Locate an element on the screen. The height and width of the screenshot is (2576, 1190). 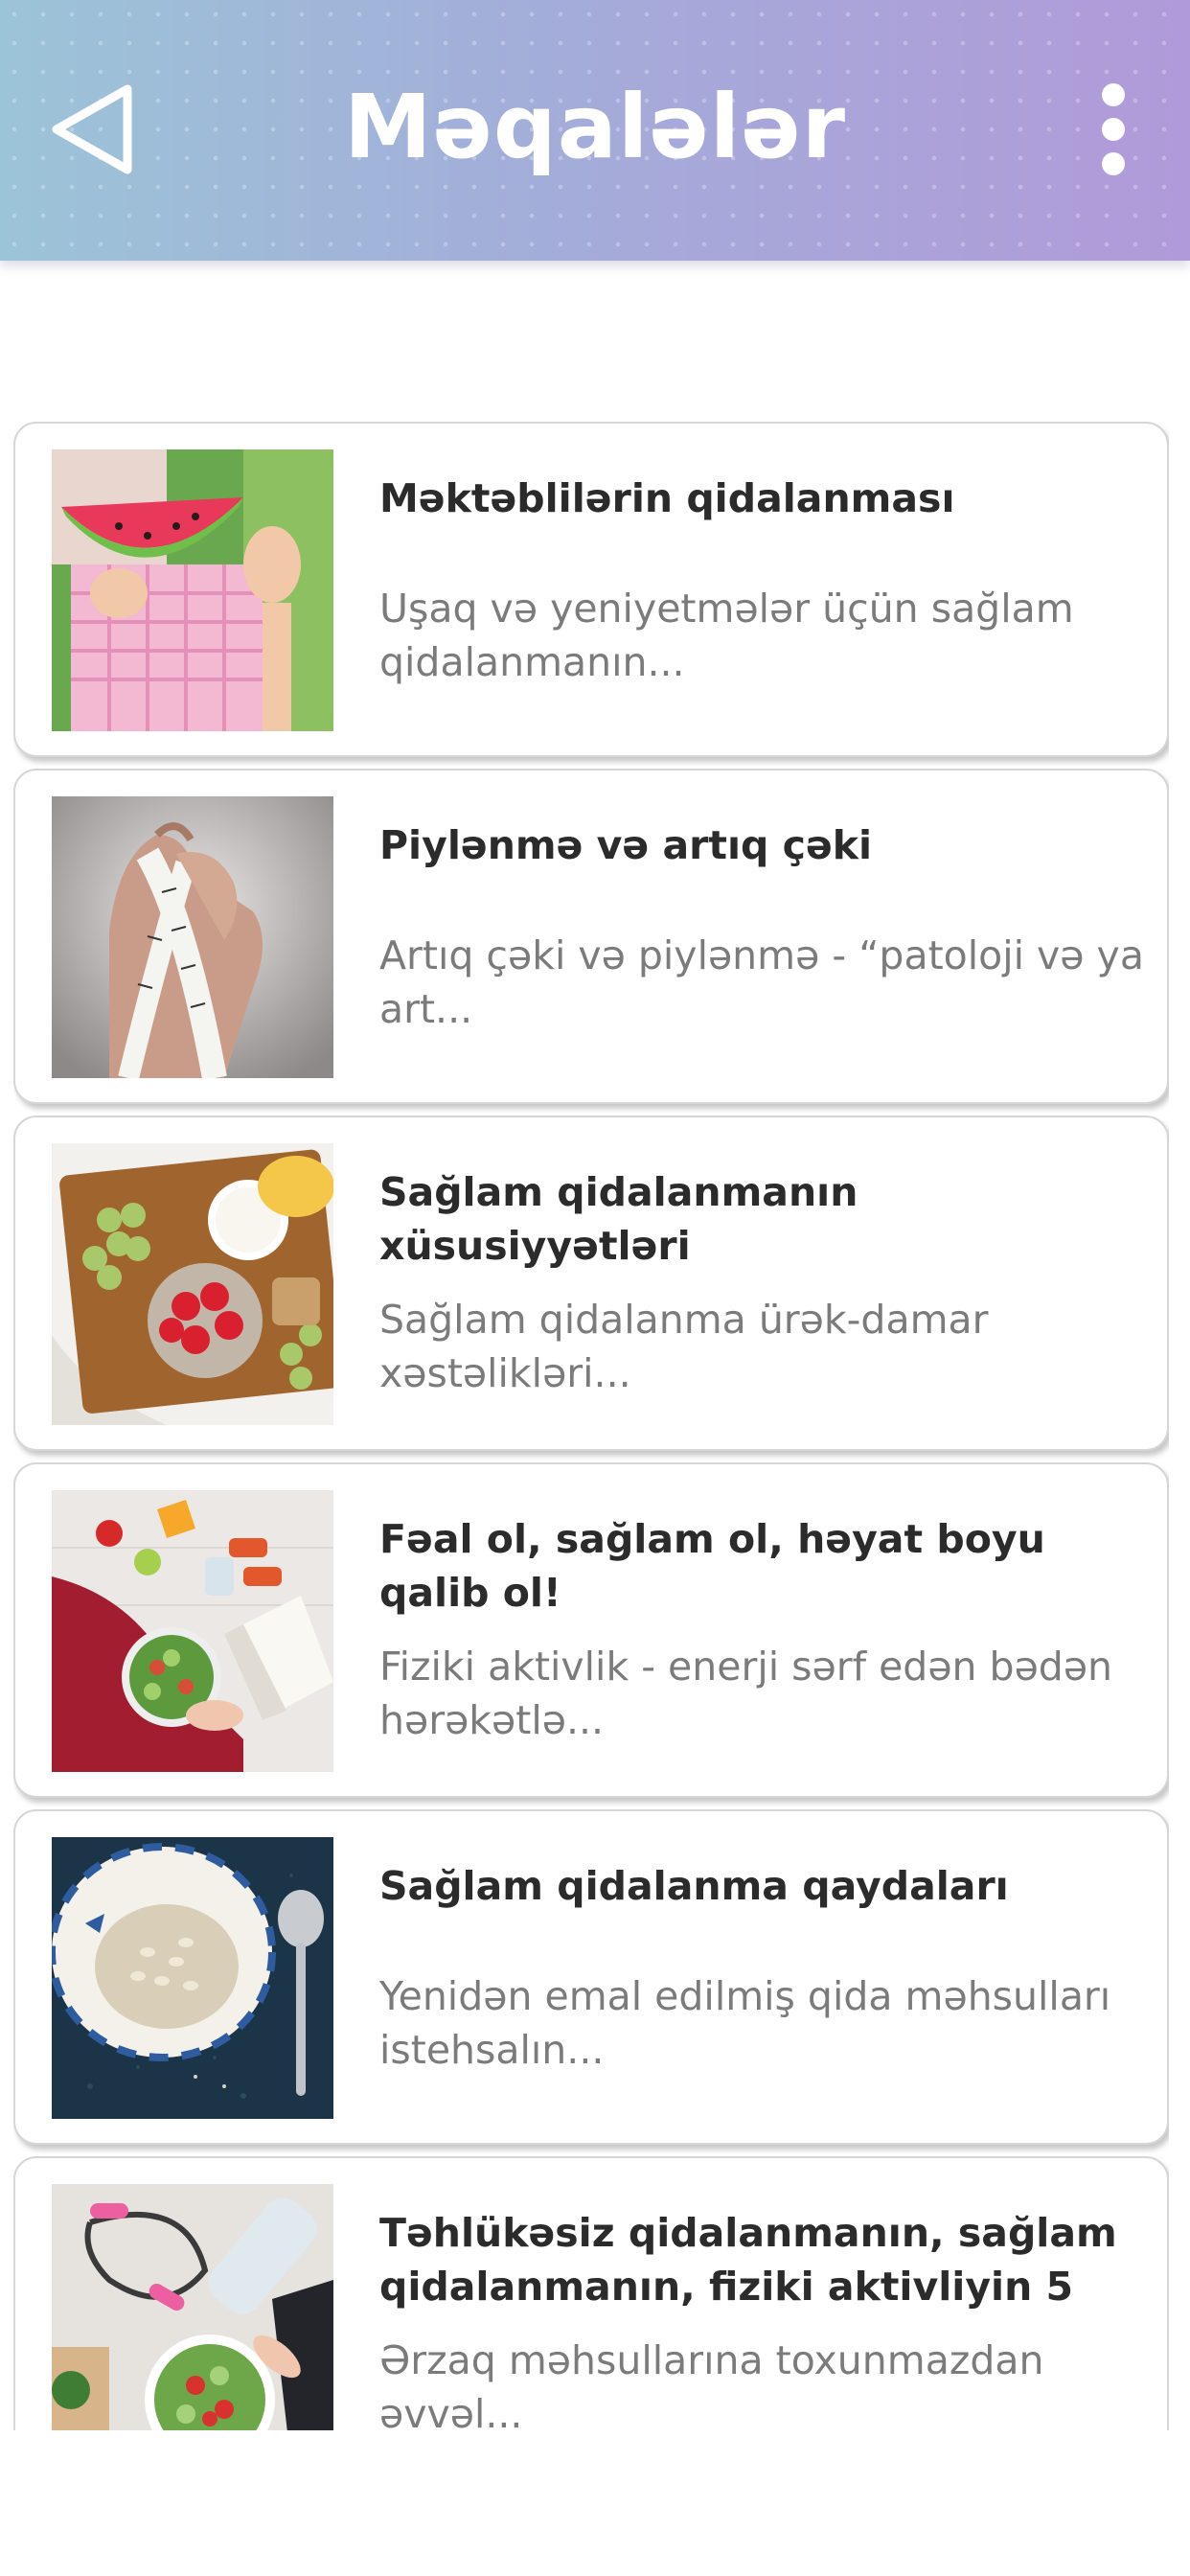
salad-and-dumbbells-image is located at coordinates (193, 1631).